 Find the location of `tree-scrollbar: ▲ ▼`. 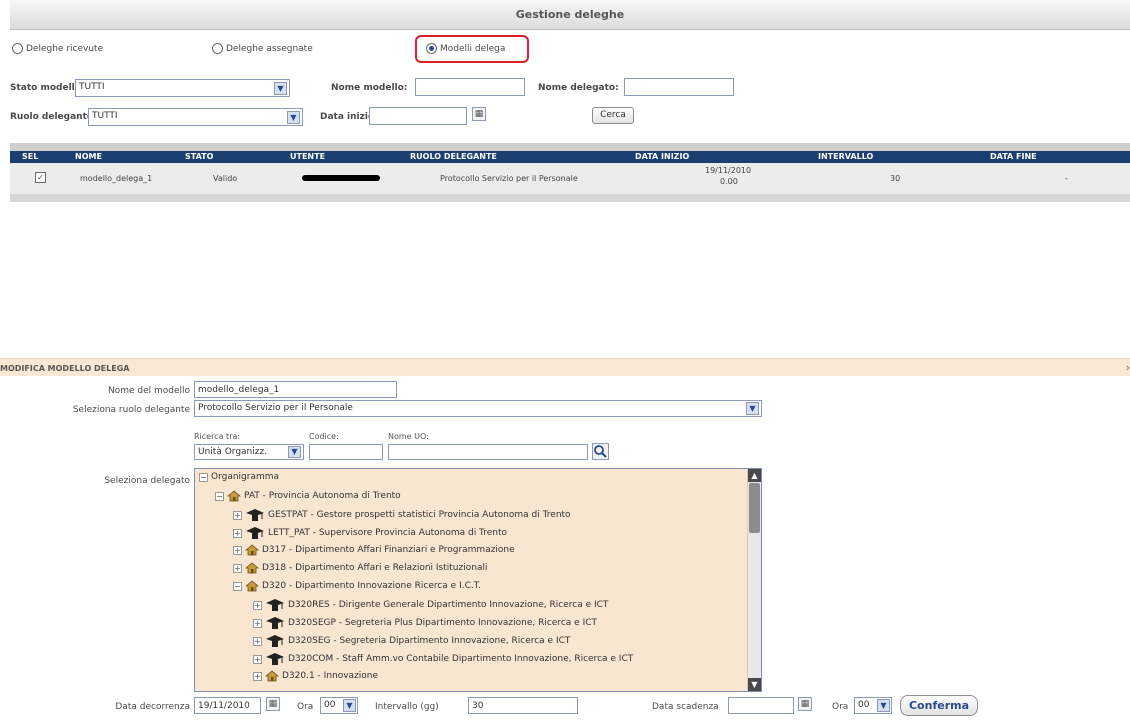

tree-scrollbar: ▲ ▼ is located at coordinates (754, 580).